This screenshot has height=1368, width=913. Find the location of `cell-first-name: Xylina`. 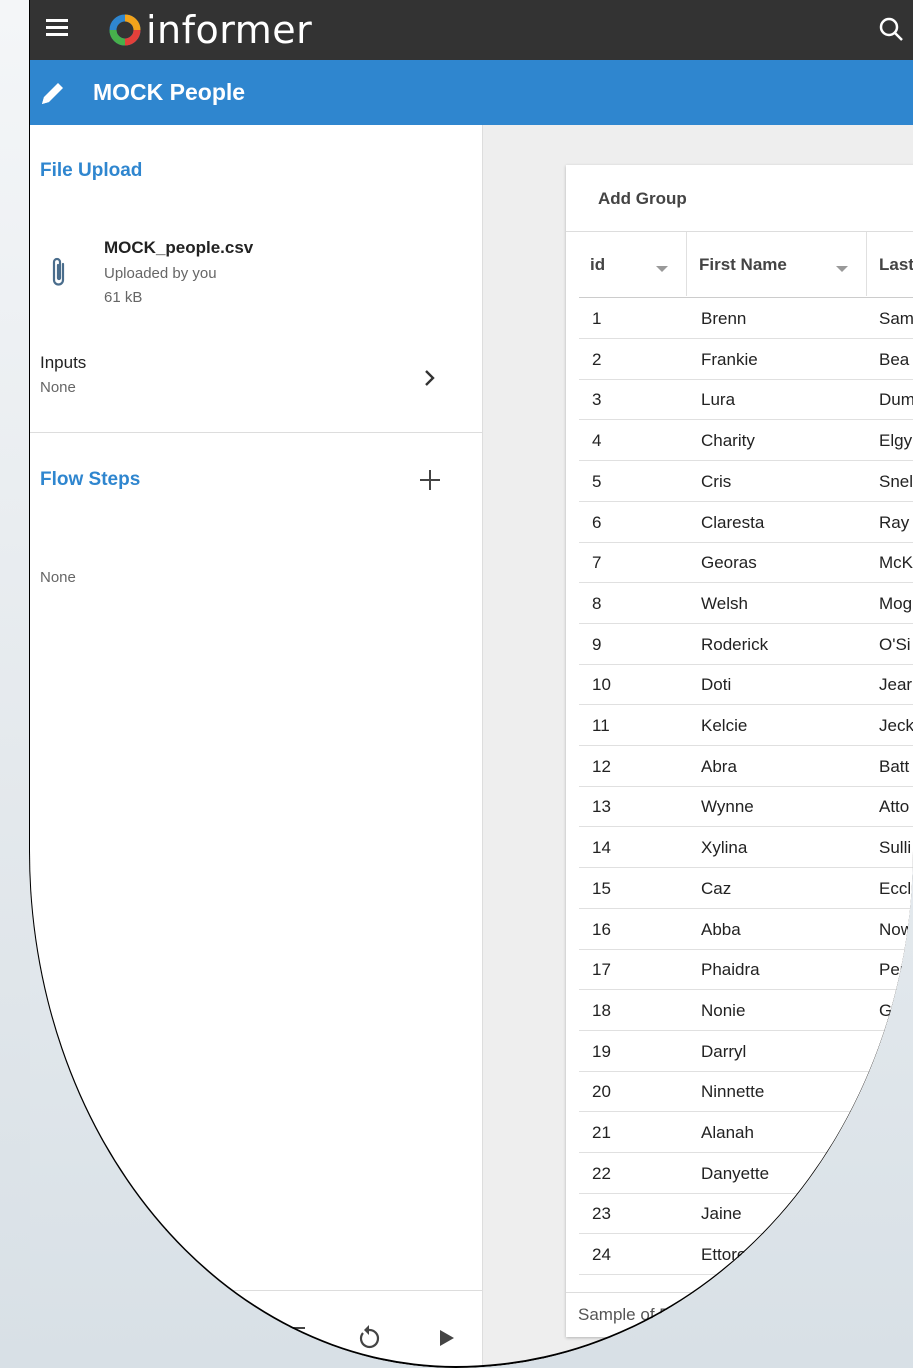

cell-first-name: Xylina is located at coordinates (724, 848).